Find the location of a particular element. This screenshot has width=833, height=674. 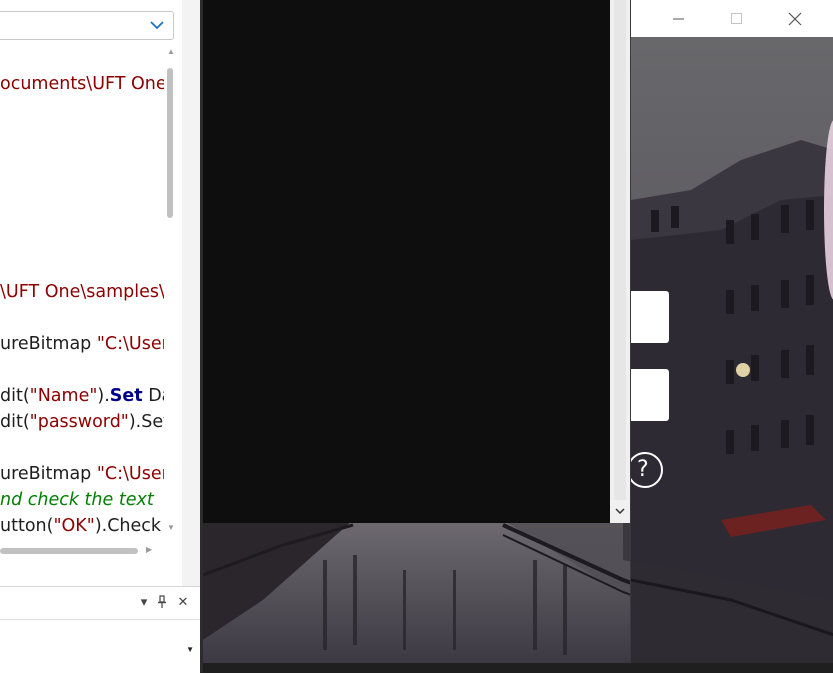

help-symbol: ? is located at coordinates (643, 469).